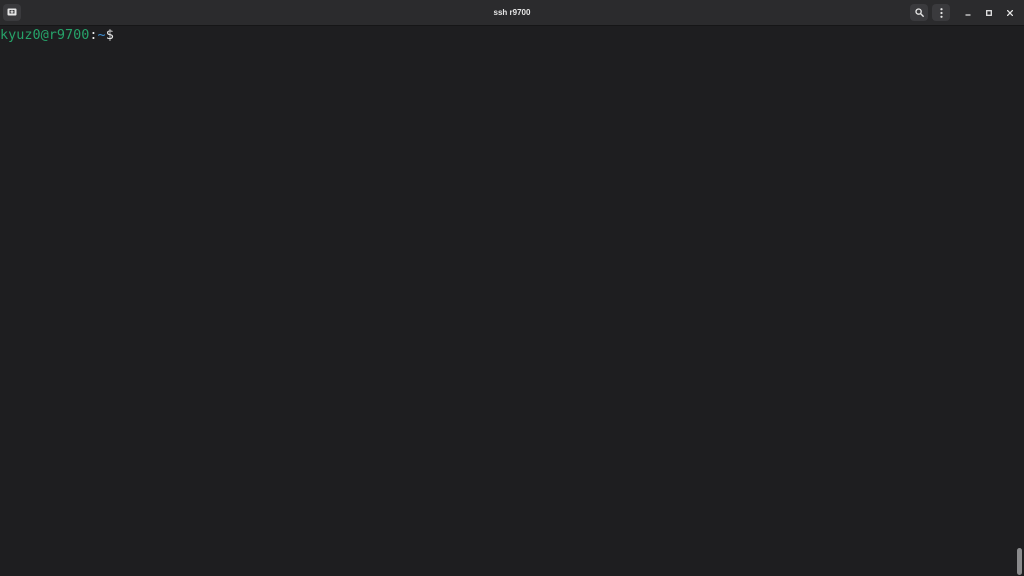  I want to click on minimize-icon, so click(968, 13).